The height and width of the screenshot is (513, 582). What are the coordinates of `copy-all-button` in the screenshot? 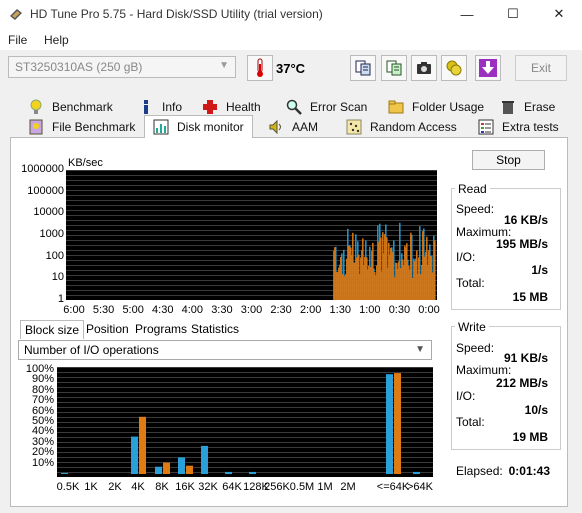 It's located at (394, 68).